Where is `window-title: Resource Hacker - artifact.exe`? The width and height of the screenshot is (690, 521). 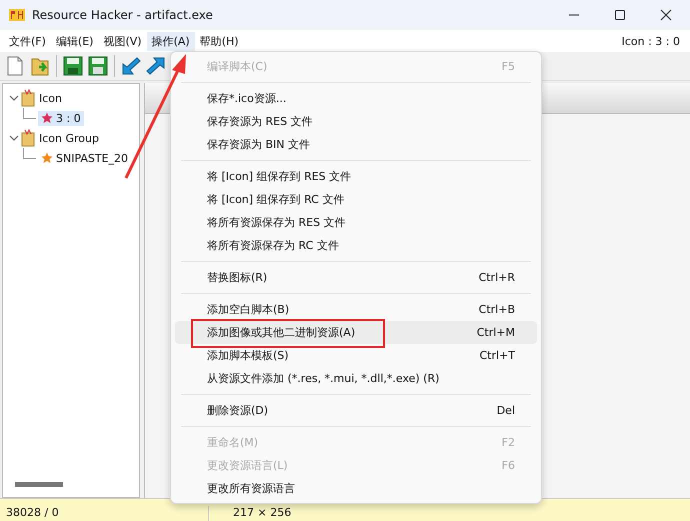
window-title: Resource Hacker - artifact.exe is located at coordinates (123, 15).